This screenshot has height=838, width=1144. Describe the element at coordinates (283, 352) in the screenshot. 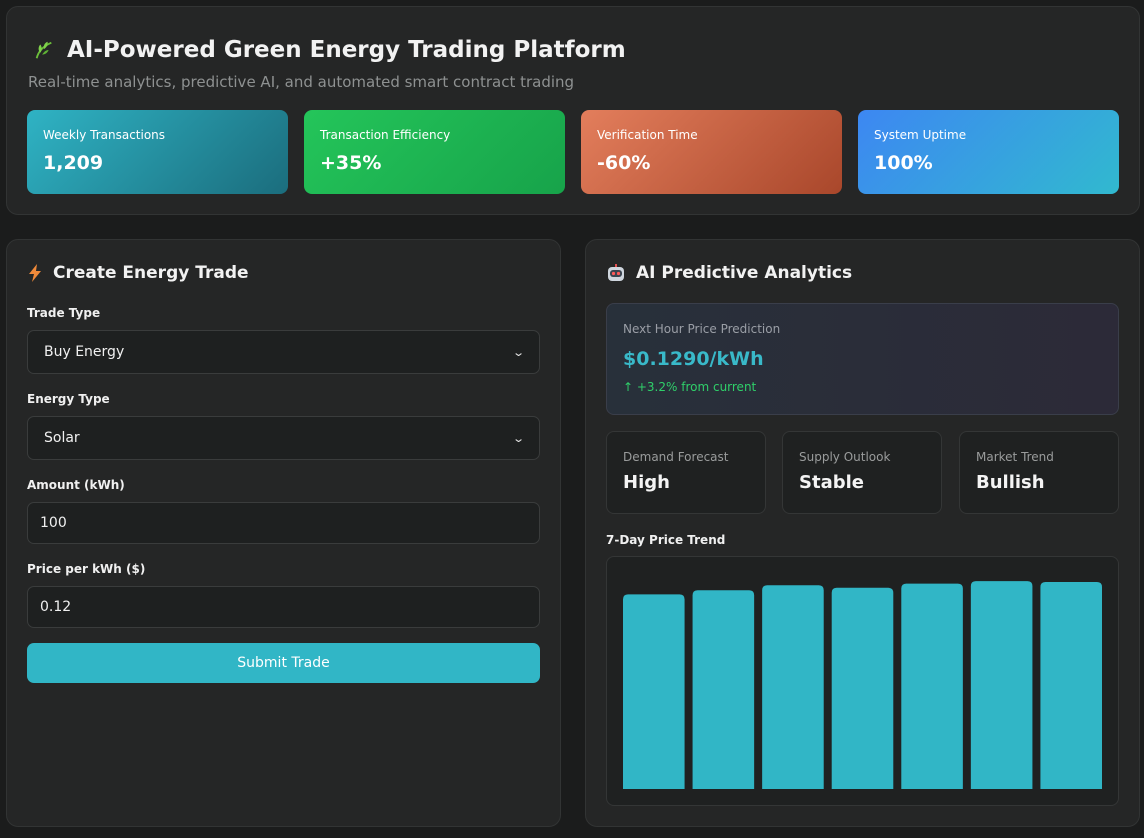

I see `trade-type-select: Buy Energy ⌄` at that location.